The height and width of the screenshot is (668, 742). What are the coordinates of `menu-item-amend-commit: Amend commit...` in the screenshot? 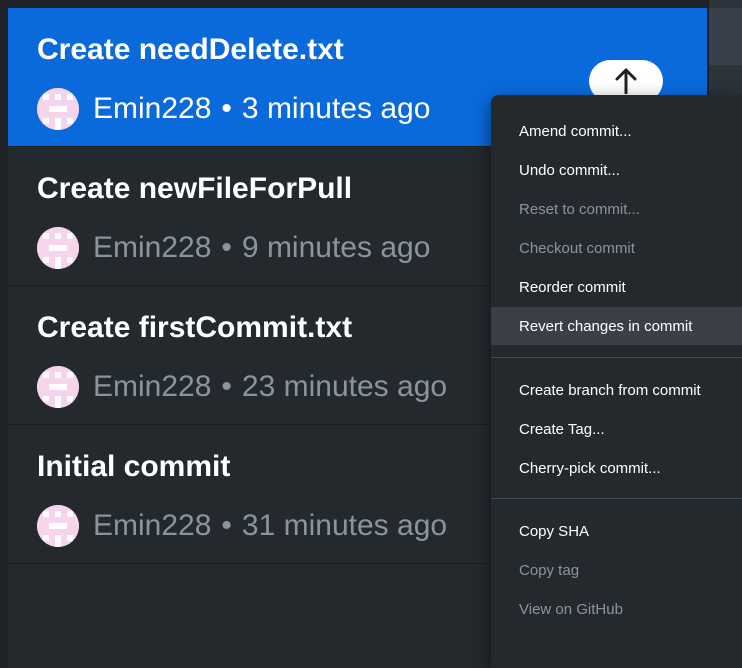 It's located at (616, 131).